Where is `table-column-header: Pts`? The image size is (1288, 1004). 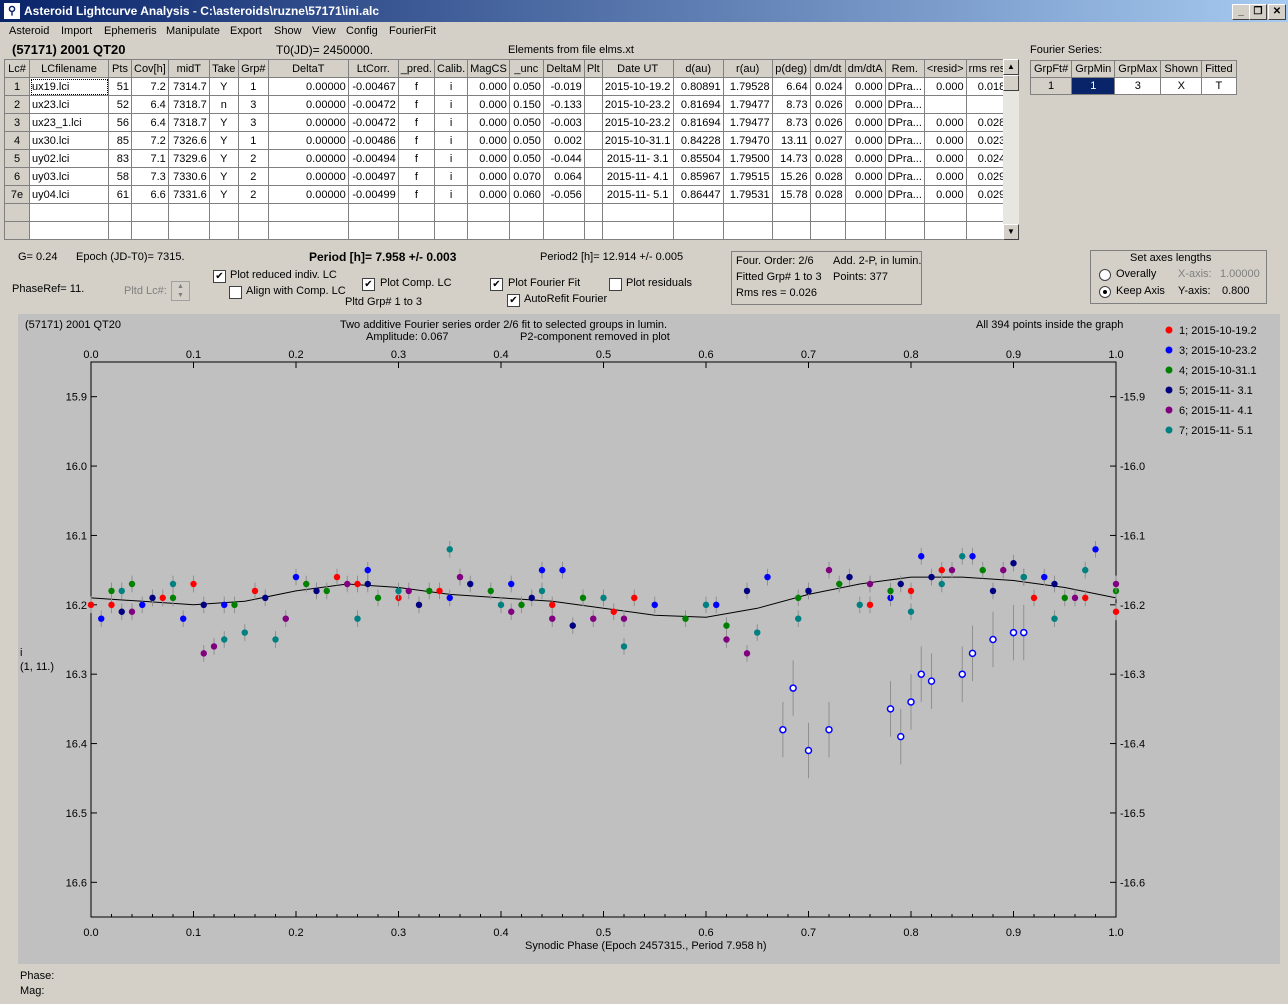 table-column-header: Pts is located at coordinates (120, 68).